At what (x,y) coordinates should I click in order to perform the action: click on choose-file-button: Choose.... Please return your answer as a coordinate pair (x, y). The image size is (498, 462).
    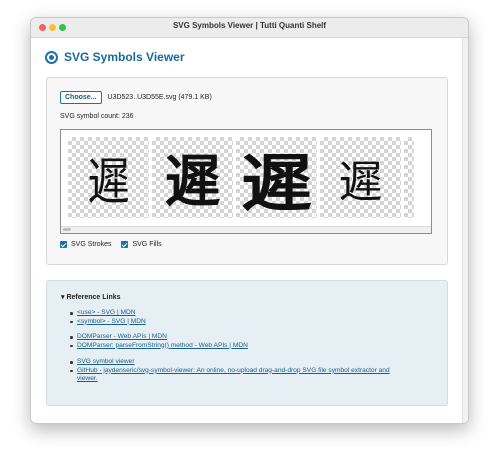
    Looking at the image, I should click on (81, 97).